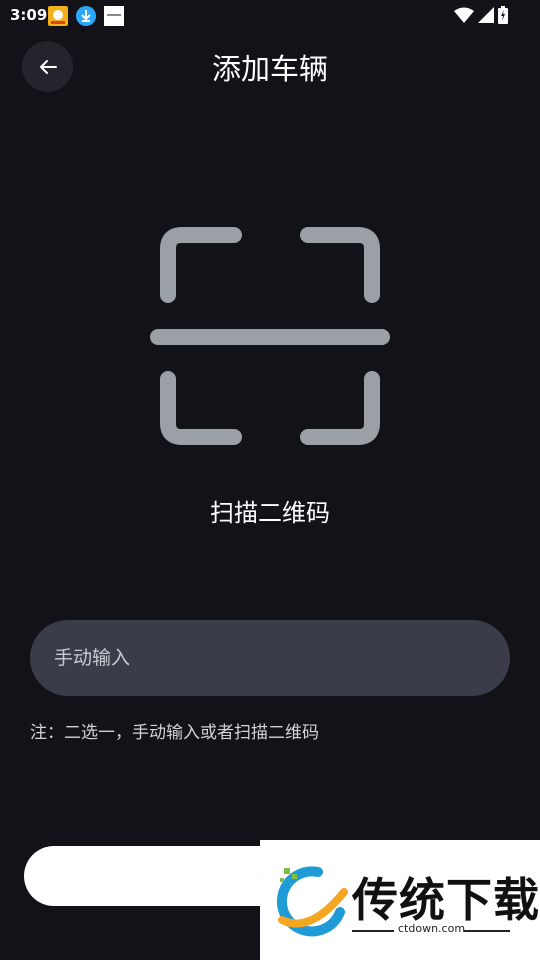 The image size is (540, 960). What do you see at coordinates (86, 16) in the screenshot?
I see `download-notification-icon` at bounding box center [86, 16].